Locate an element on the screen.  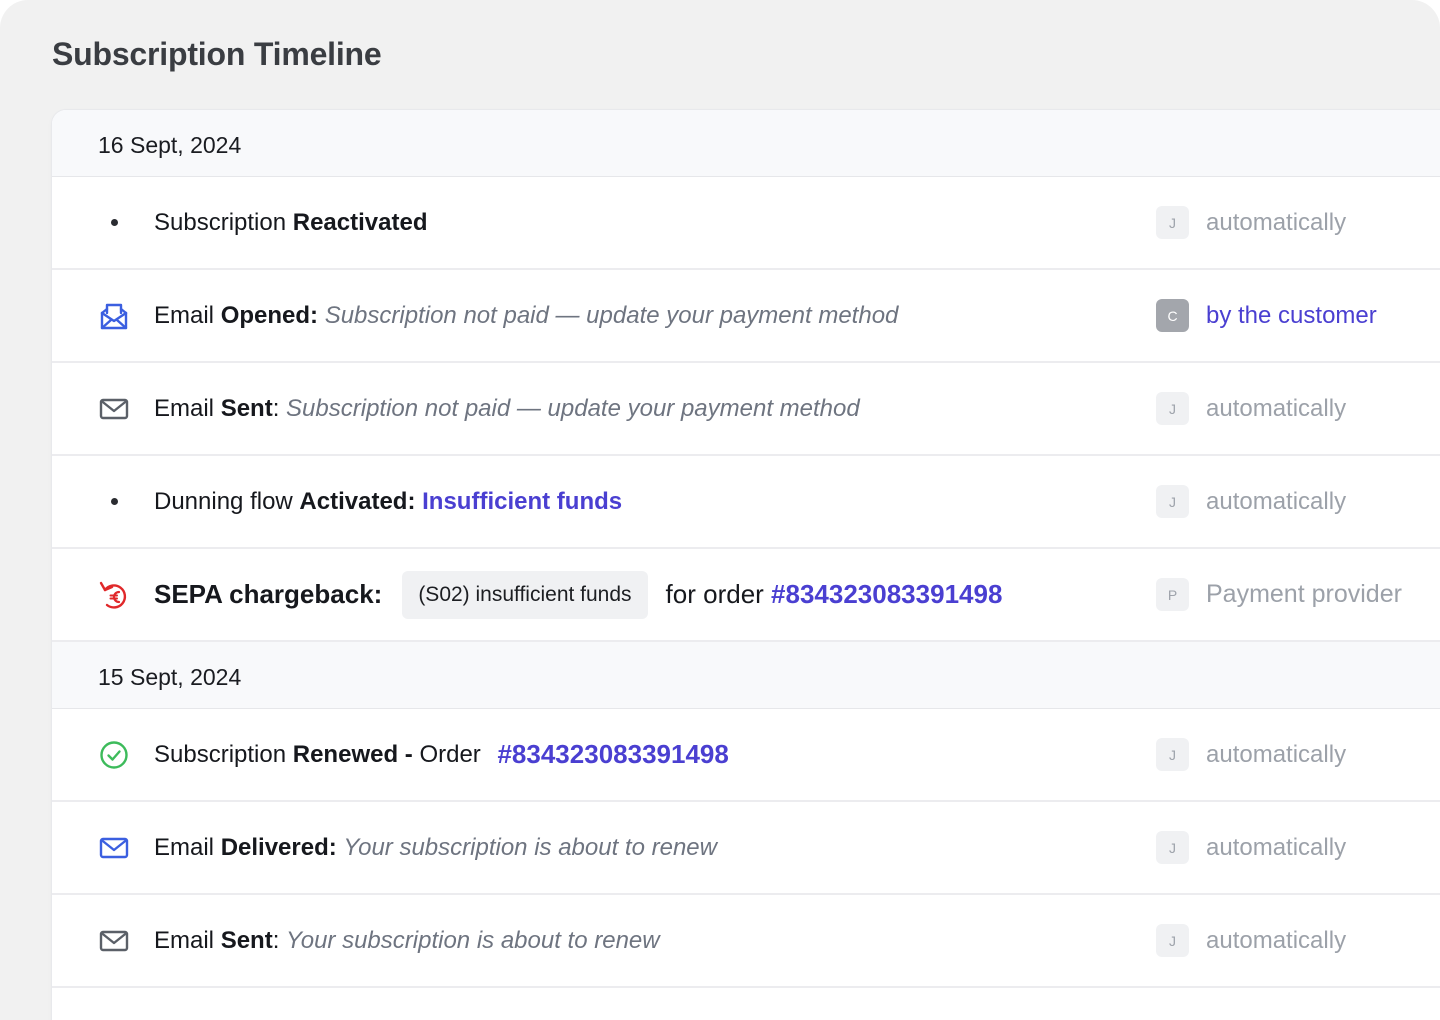
event-status: Opened: is located at coordinates (269, 315).